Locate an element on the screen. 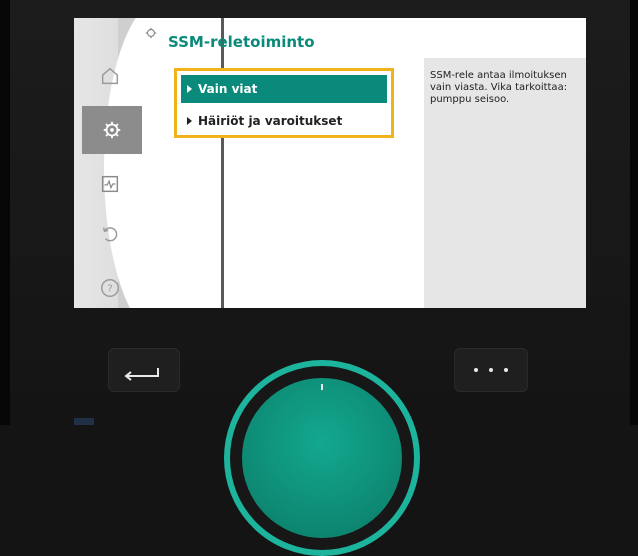 This screenshot has height=556, width=638. help-icon: ? is located at coordinates (110, 288).